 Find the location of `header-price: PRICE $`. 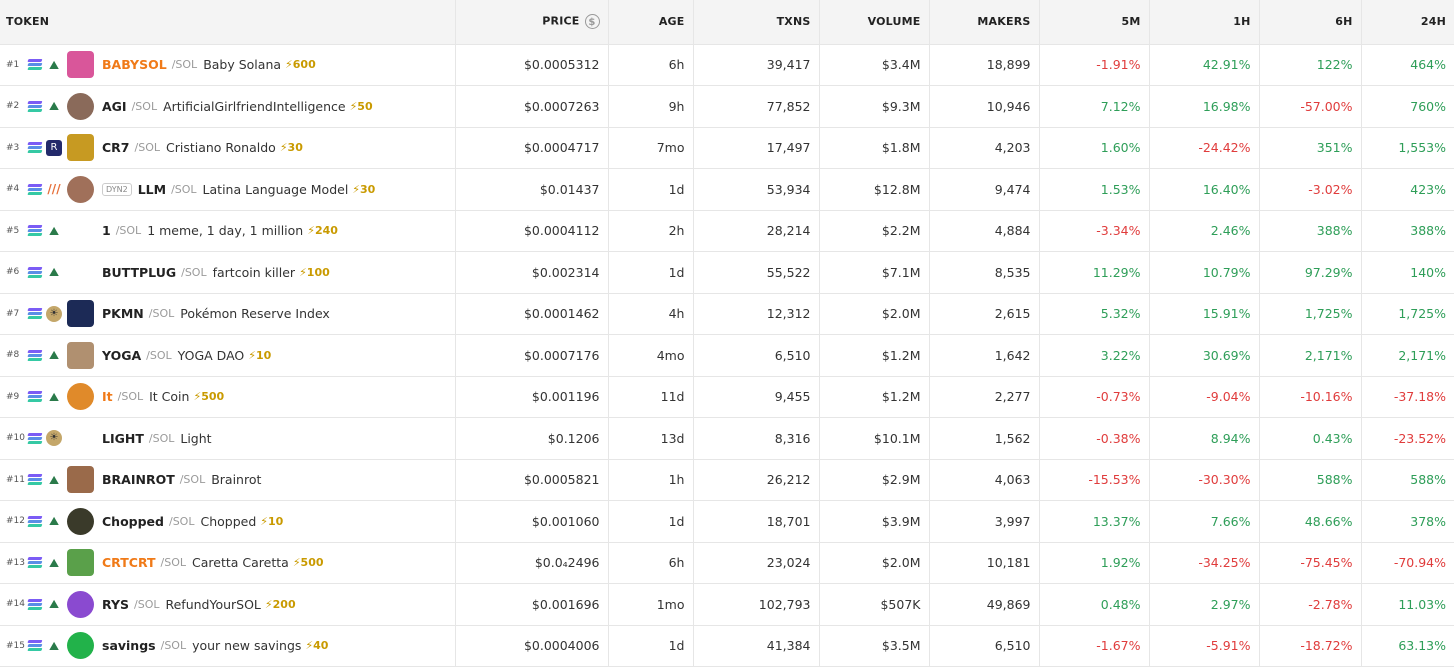

header-price: PRICE $ is located at coordinates (532, 22).